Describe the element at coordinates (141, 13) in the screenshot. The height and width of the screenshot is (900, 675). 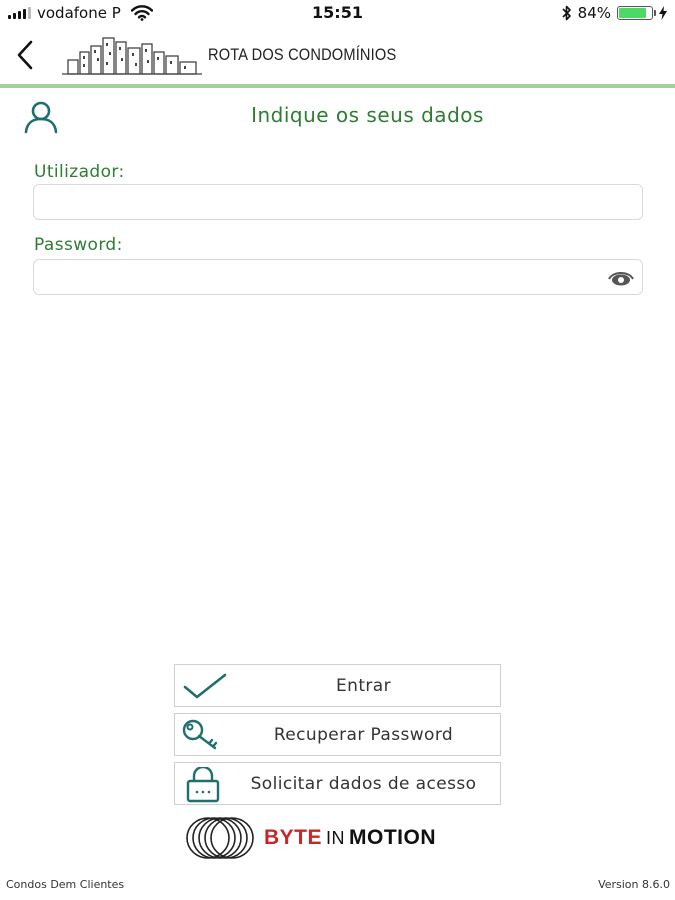
I see `wifi-icon` at that location.